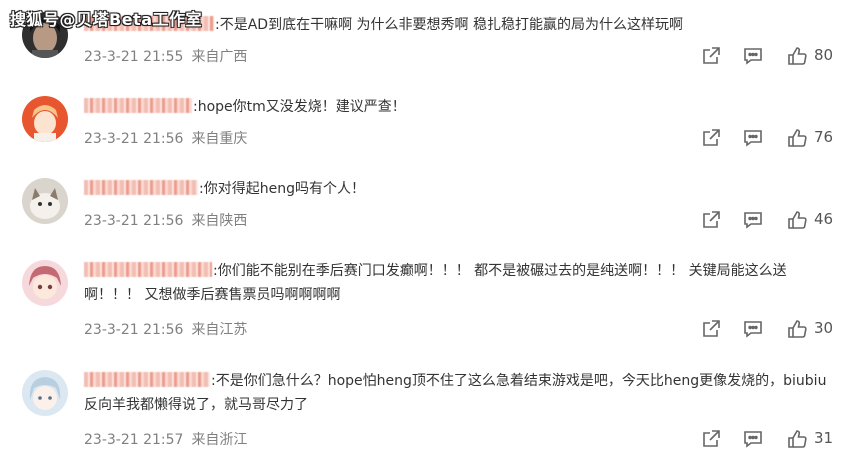  Describe the element at coordinates (106, 19) in the screenshot. I see `watermark: 搜狐号@贝塔Beta工作室` at that location.